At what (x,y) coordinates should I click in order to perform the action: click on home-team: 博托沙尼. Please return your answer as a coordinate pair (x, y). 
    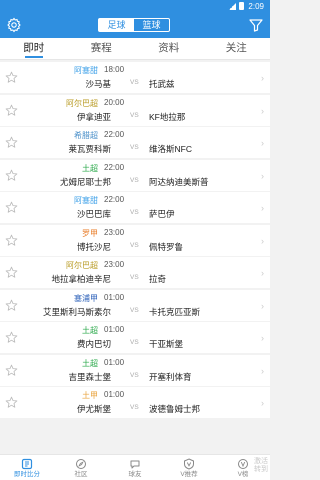
    Looking at the image, I should click on (93, 246).